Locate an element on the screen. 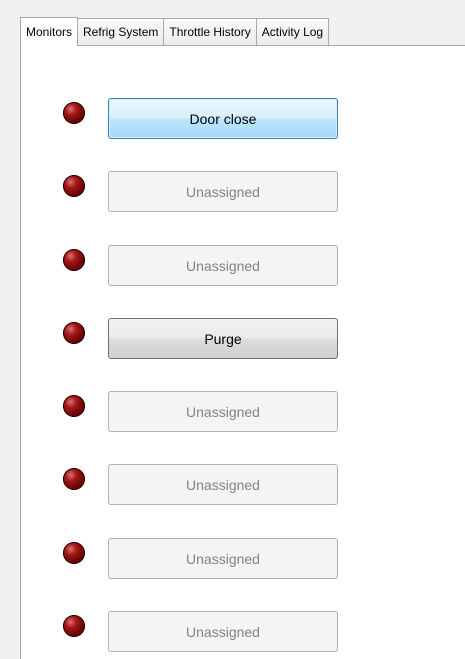  tab-refrig-system: Refrig System is located at coordinates (121, 31).